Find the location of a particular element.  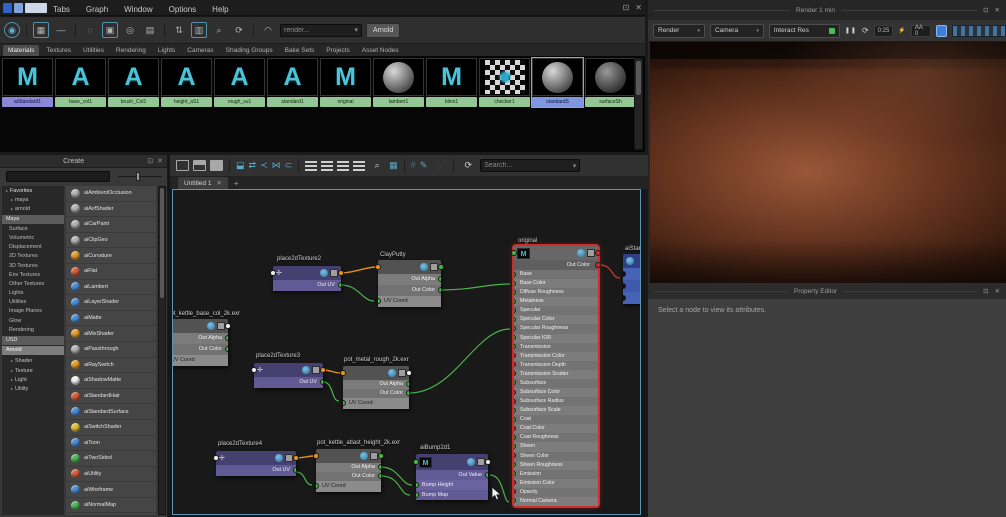

uv-port is located at coordinates (317, 486).